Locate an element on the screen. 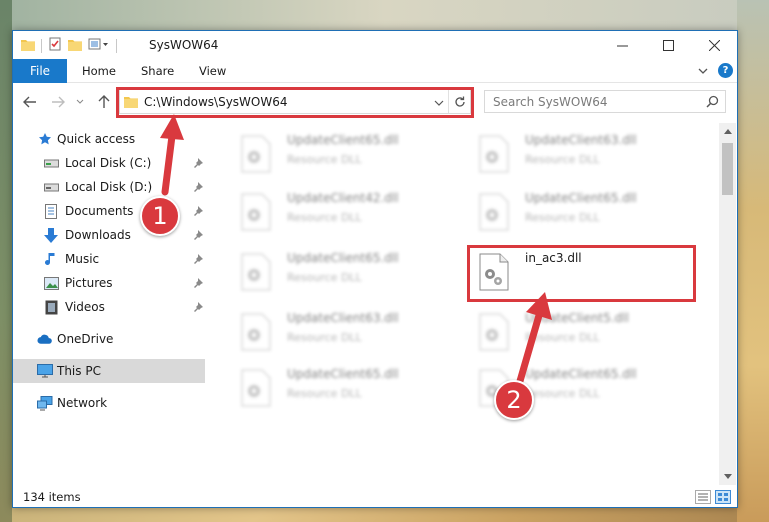 This screenshot has height=522, width=769. callout-2: 2 is located at coordinates (514, 400).